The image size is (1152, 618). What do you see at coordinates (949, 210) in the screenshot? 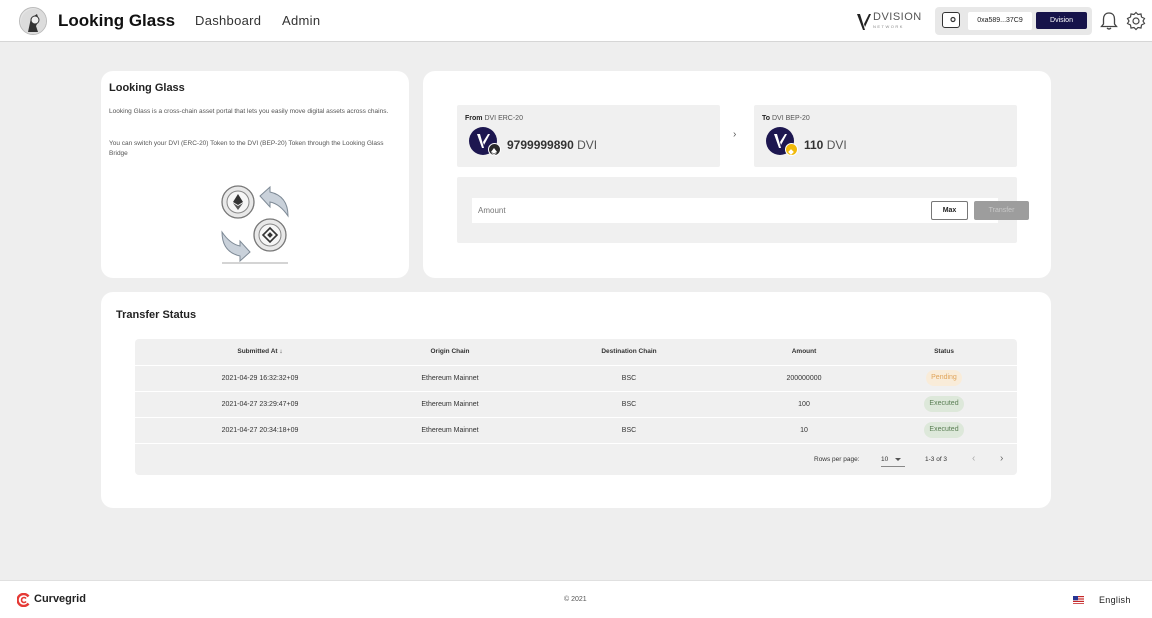
I see `max-button: Max` at bounding box center [949, 210].